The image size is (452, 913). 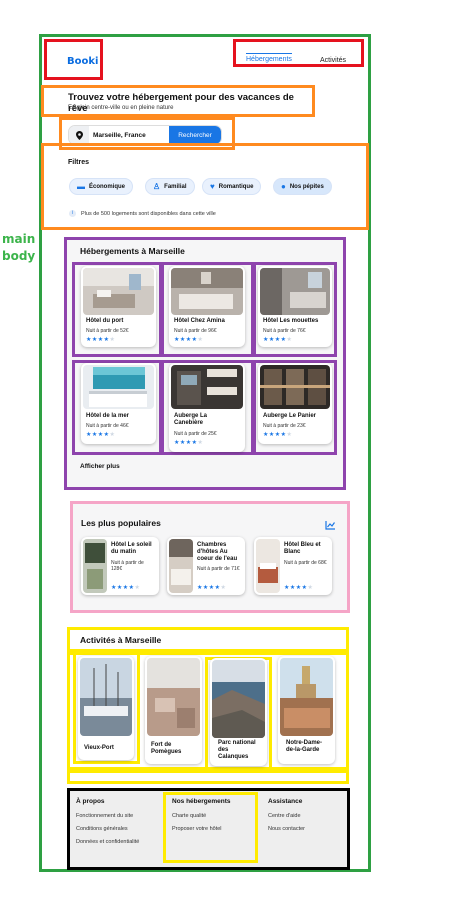 What do you see at coordinates (191, 419) in the screenshot?
I see `card-title: Auberge La Canebière` at bounding box center [191, 419].